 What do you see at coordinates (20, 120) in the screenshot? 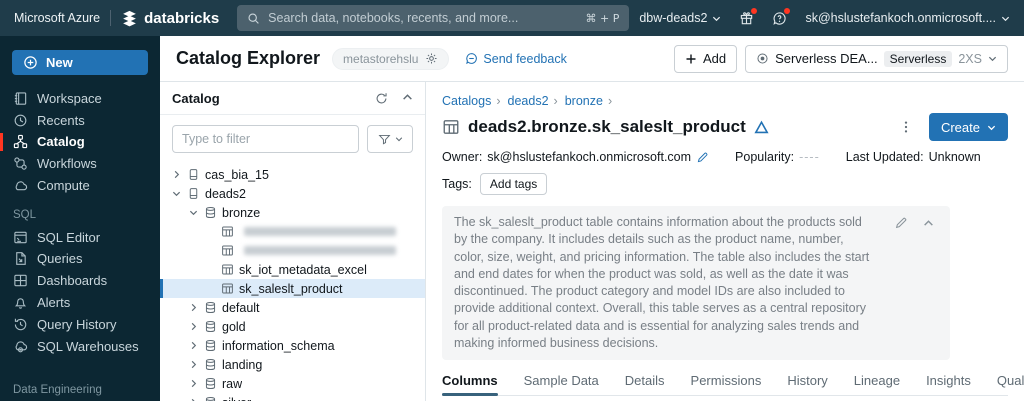
I see `clock-icon` at bounding box center [20, 120].